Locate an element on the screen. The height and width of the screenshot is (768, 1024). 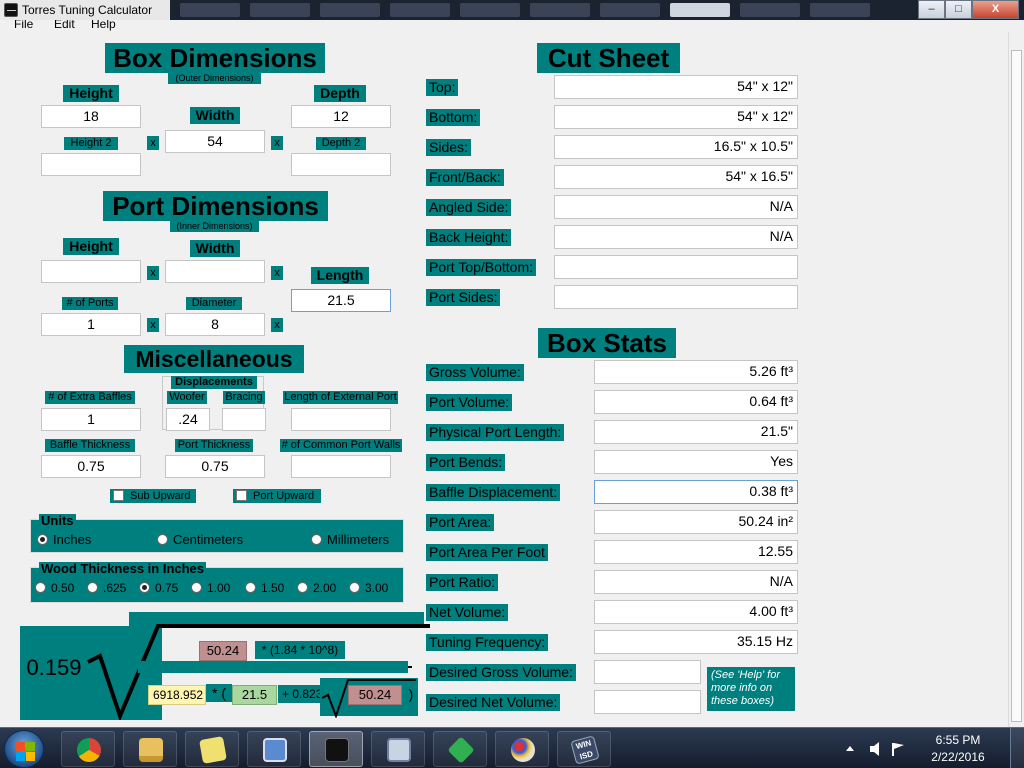
radio-wood-075: 0.75 is located at coordinates (158, 588).